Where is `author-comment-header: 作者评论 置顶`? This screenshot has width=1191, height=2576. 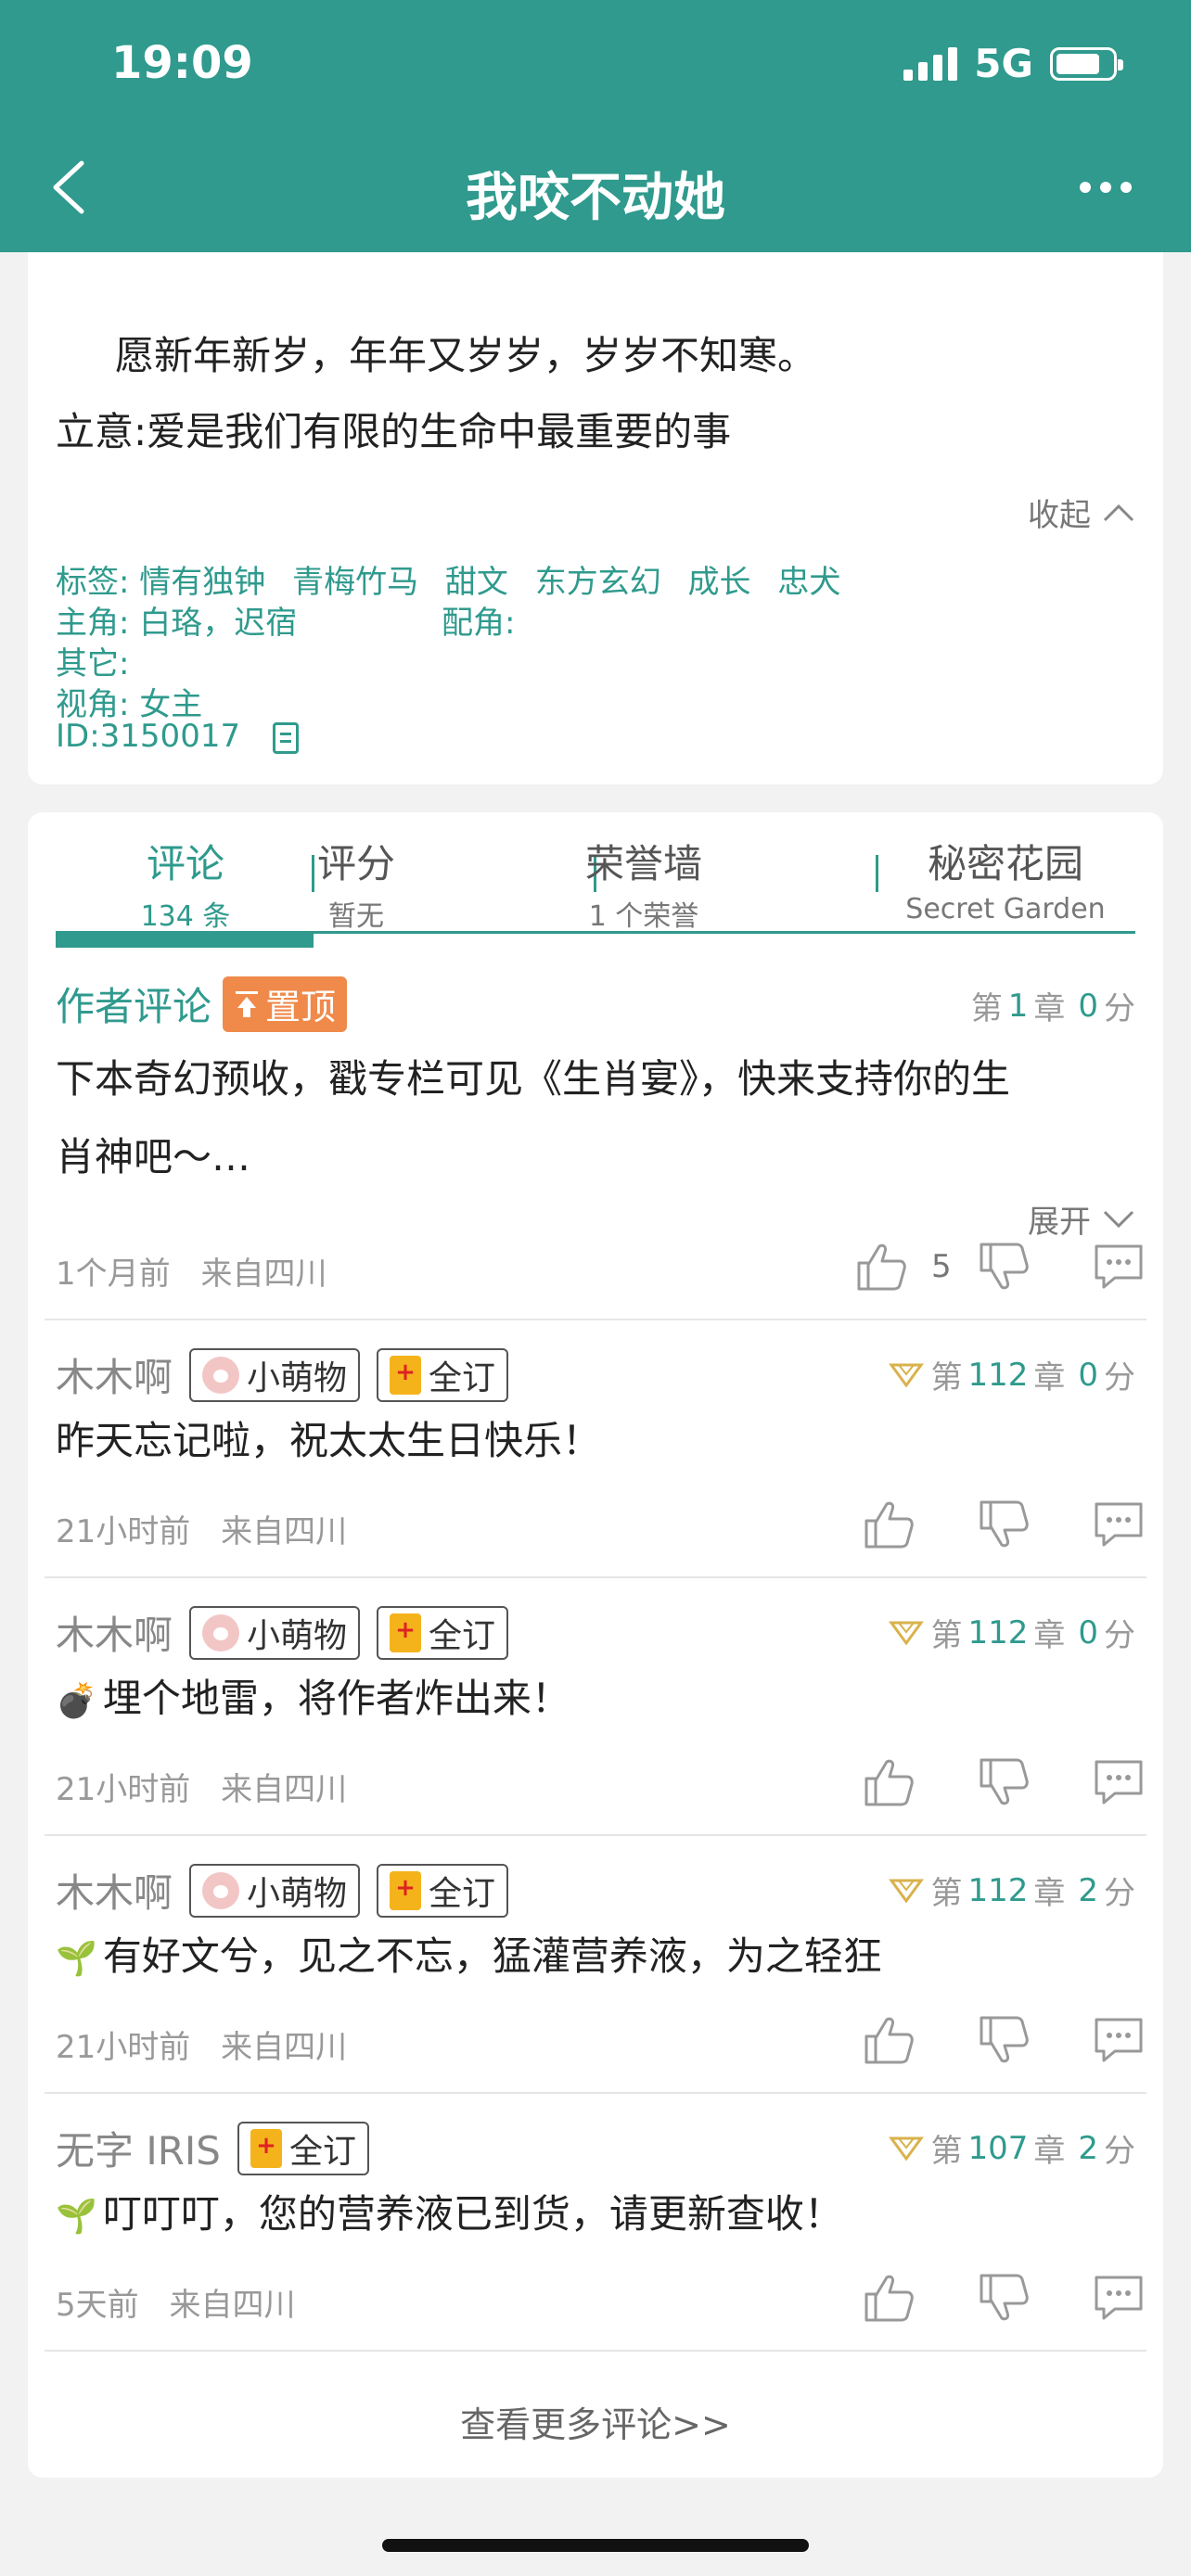 author-comment-header: 作者评论 置顶 is located at coordinates (202, 1004).